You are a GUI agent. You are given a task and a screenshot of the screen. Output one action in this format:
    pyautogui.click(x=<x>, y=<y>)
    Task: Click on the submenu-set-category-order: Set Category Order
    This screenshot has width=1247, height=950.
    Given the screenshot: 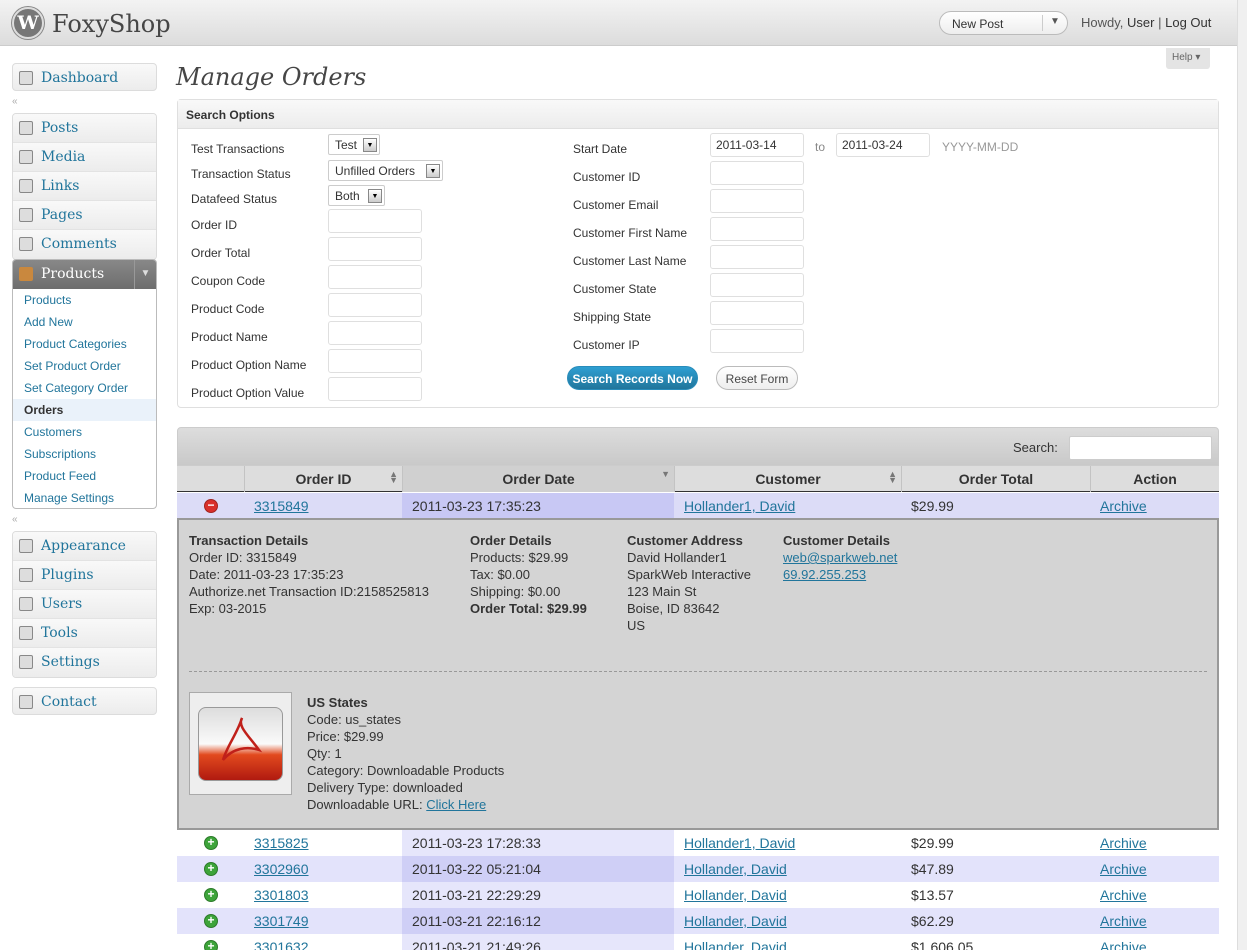 What is the action you would take?
    pyautogui.click(x=84, y=388)
    